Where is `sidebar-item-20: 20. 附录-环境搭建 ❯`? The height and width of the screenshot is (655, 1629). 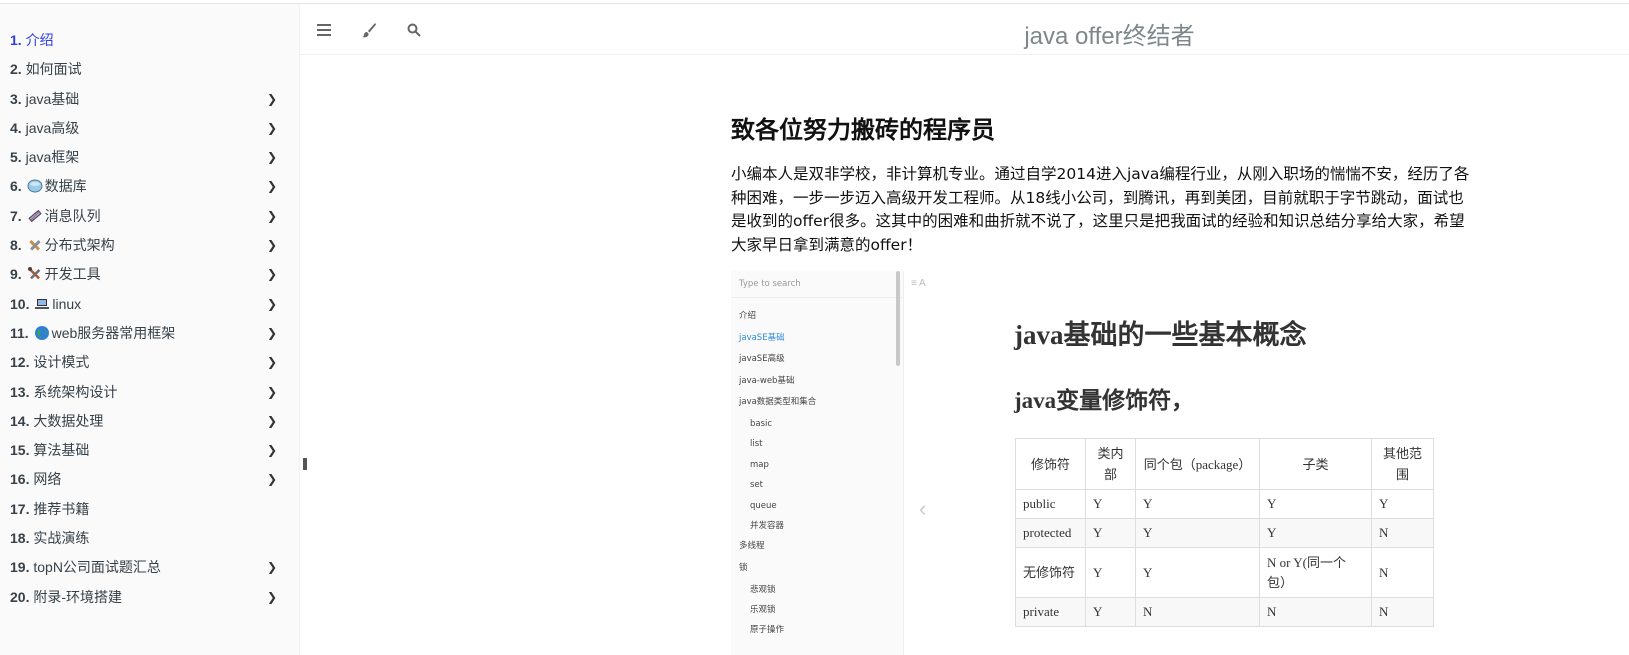 sidebar-item-20: 20. 附录-环境搭建 ❯ is located at coordinates (149, 597).